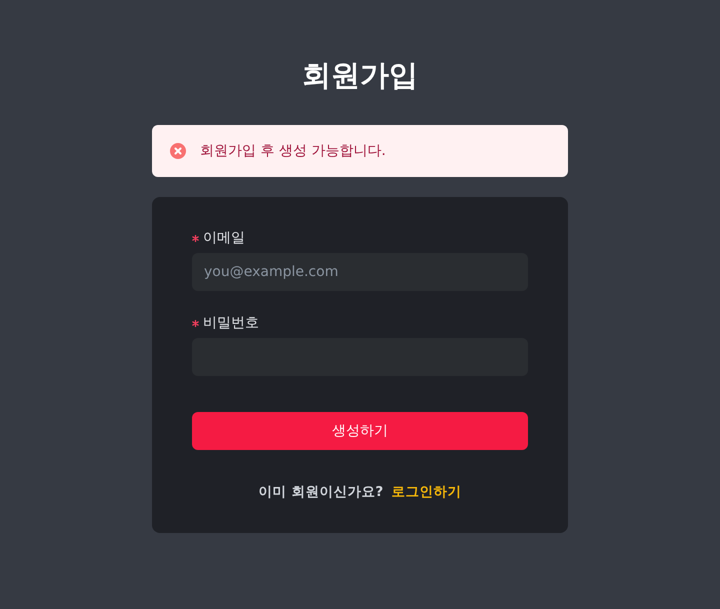  What do you see at coordinates (224, 238) in the screenshot?
I see `field-label: 이메일` at bounding box center [224, 238].